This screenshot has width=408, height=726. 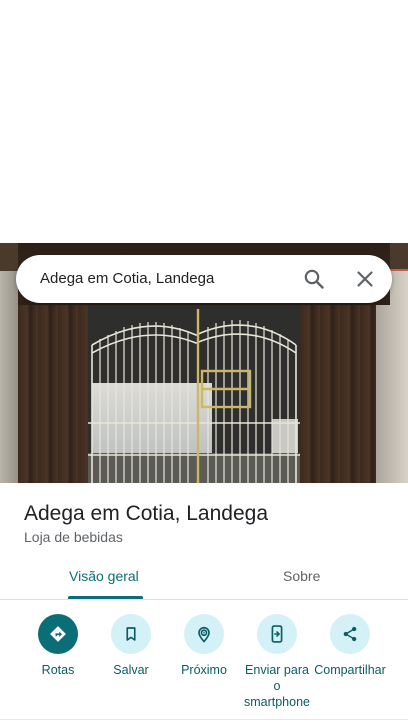 What do you see at coordinates (104, 576) in the screenshot?
I see `tab-overview: Visão geral` at bounding box center [104, 576].